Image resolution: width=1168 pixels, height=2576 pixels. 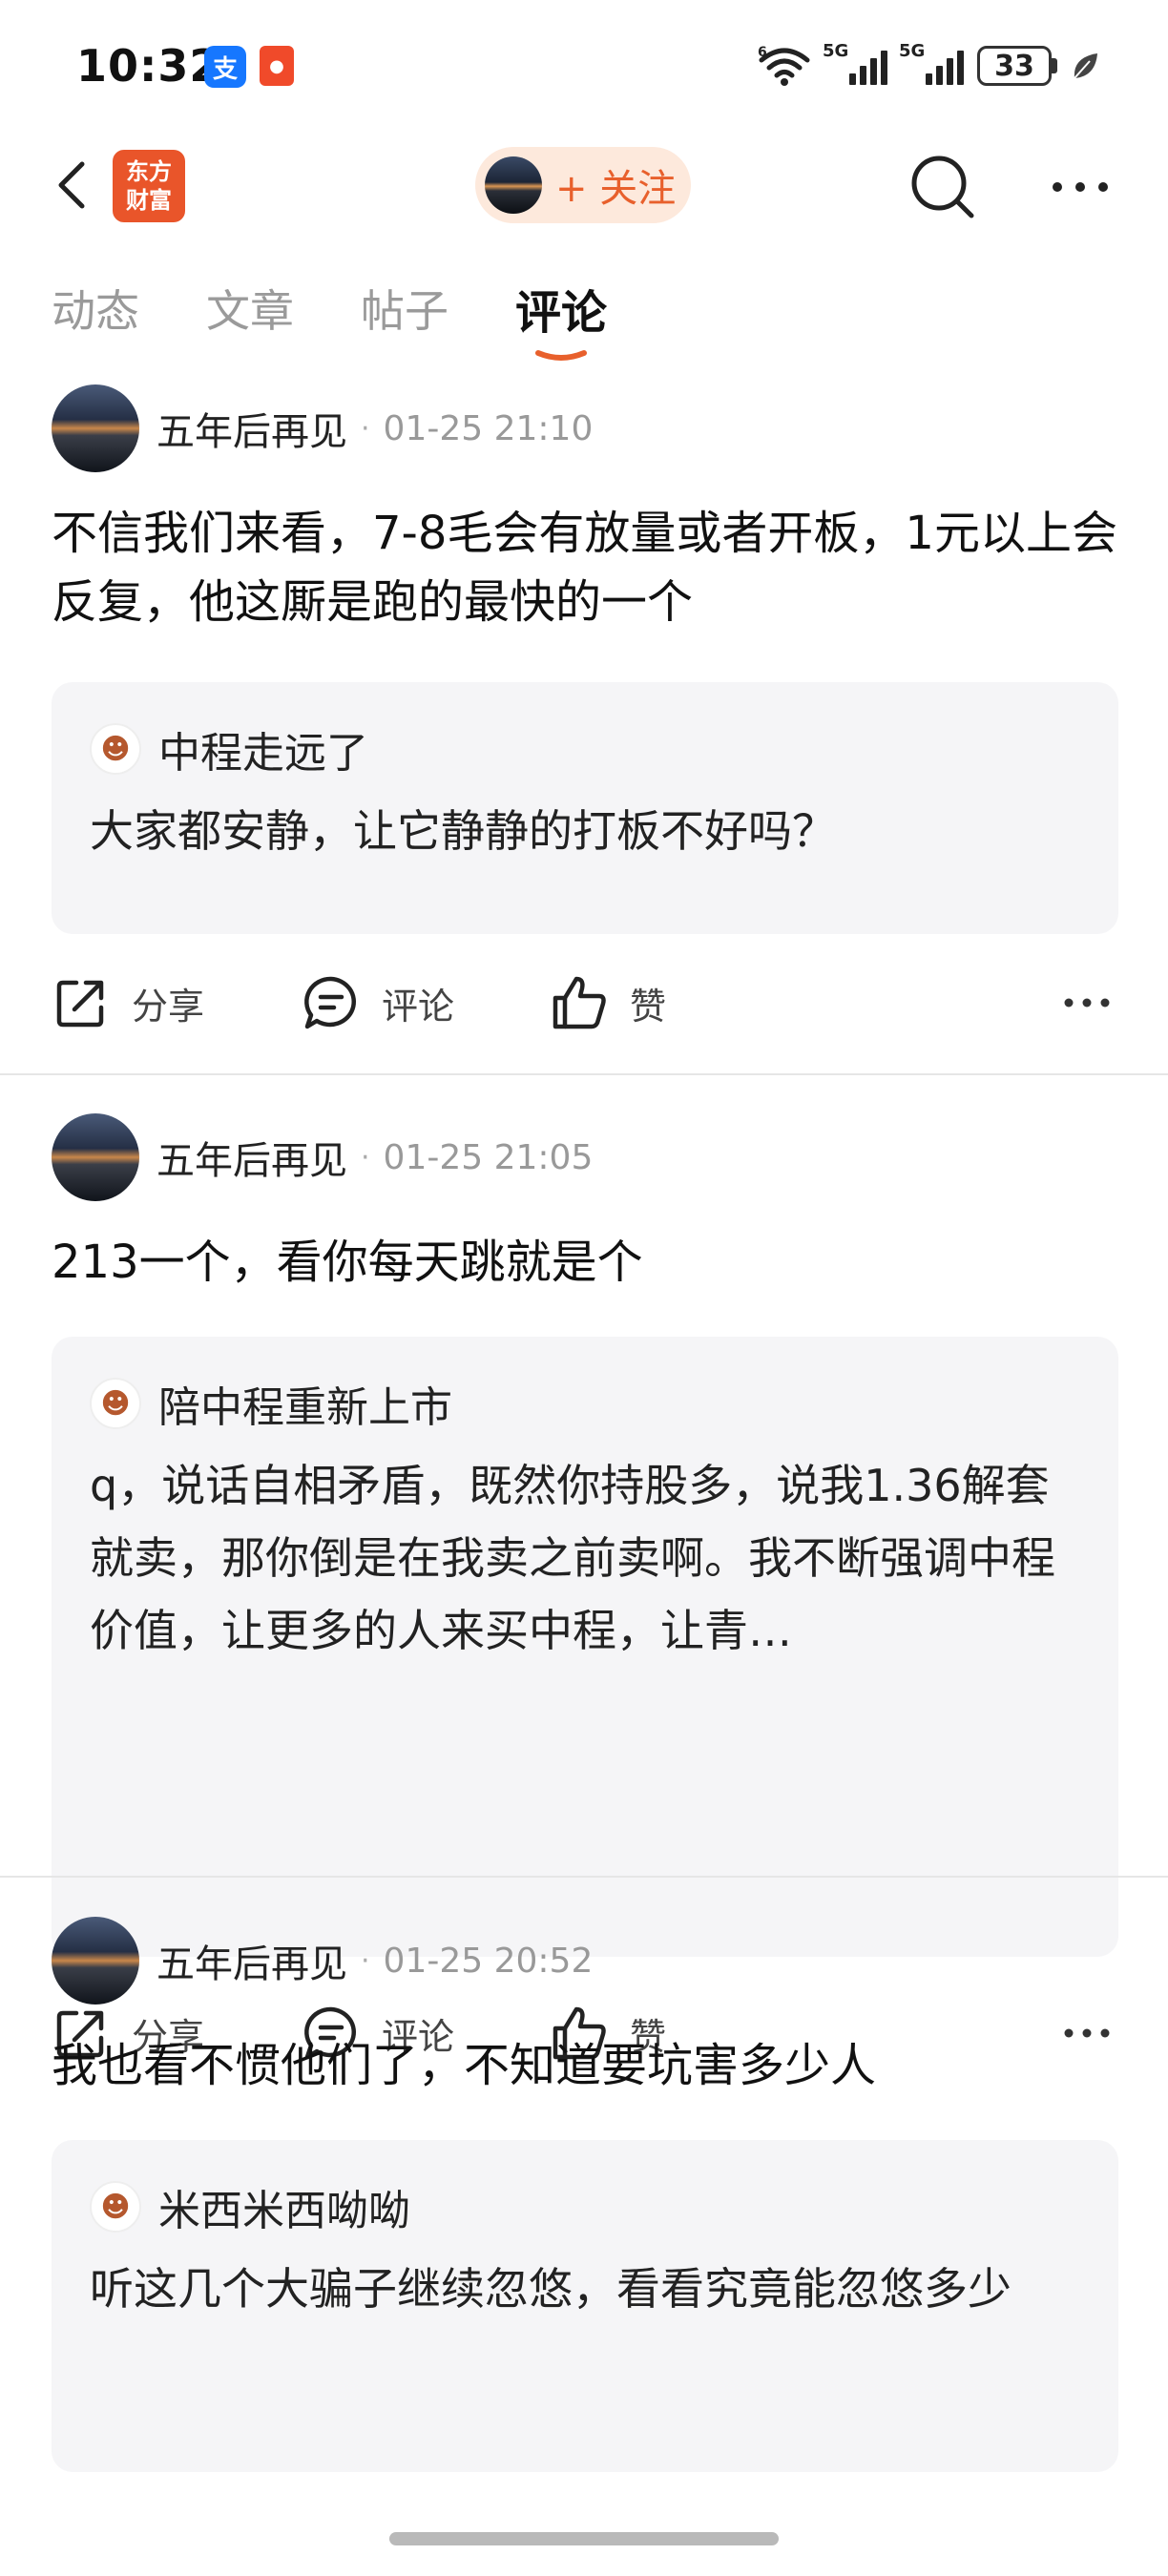 What do you see at coordinates (931, 63) in the screenshot?
I see `signal-icon-2: 5G` at bounding box center [931, 63].